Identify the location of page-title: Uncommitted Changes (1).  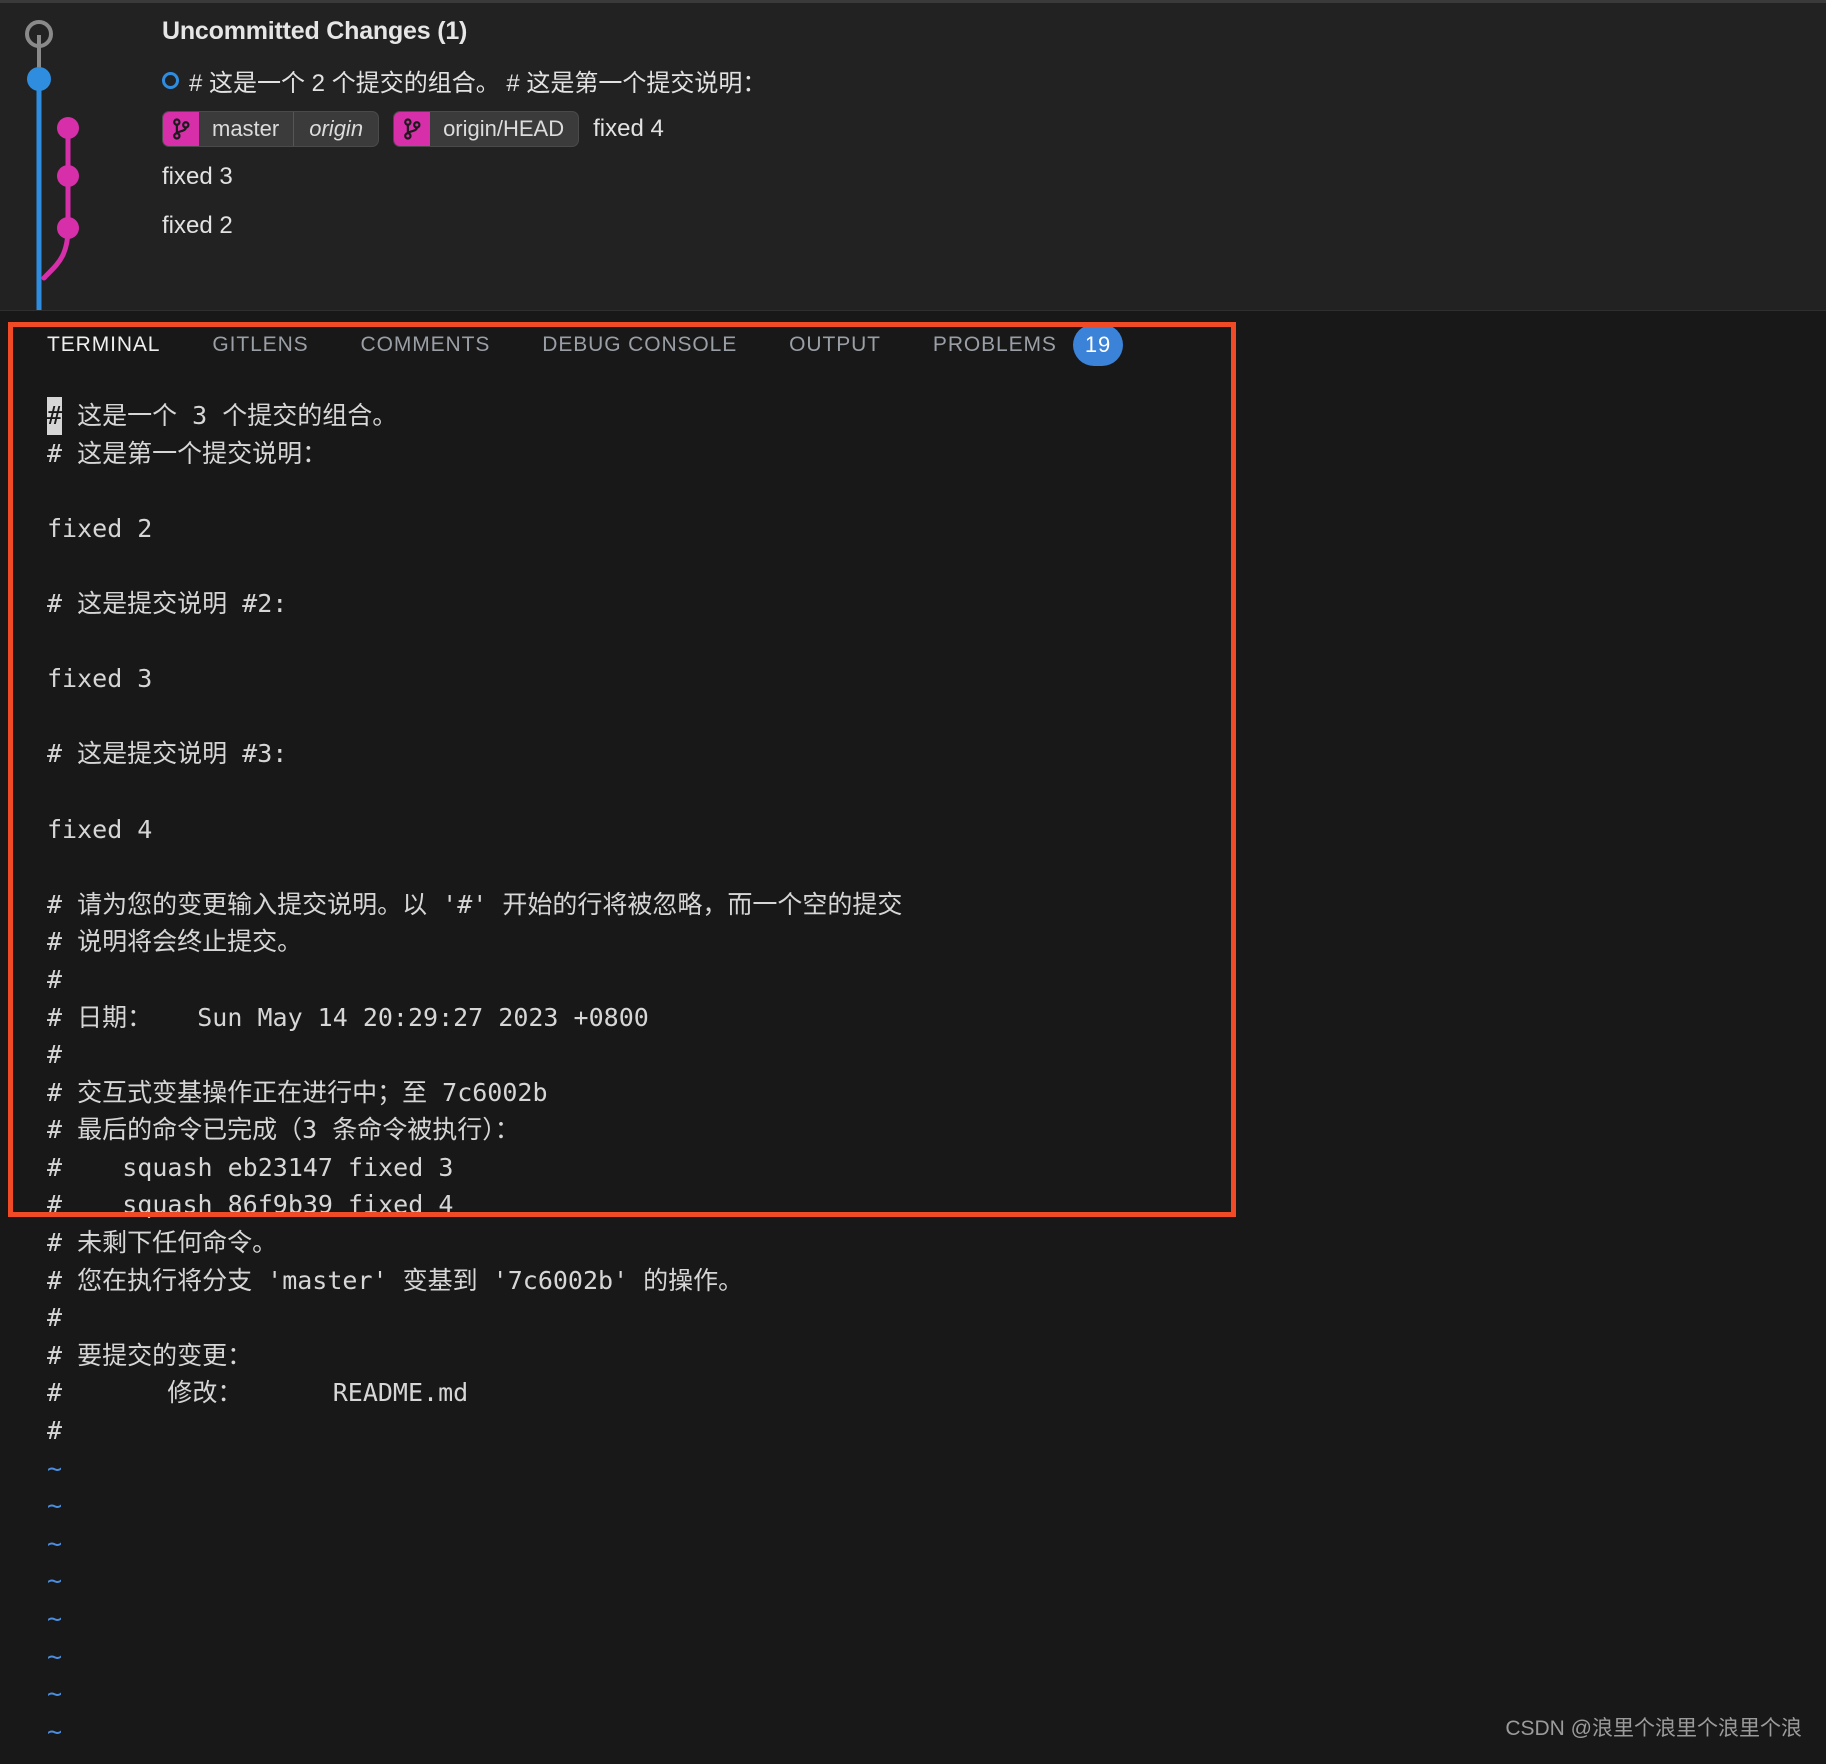
(315, 31).